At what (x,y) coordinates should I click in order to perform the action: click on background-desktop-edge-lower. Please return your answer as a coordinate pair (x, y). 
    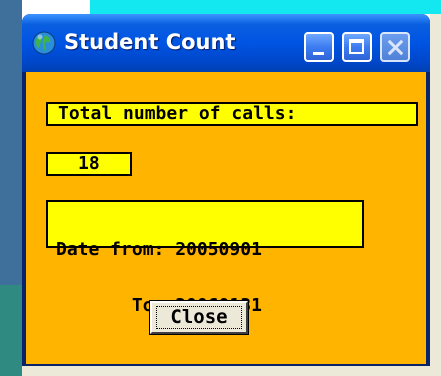
    Looking at the image, I should click on (11, 330).